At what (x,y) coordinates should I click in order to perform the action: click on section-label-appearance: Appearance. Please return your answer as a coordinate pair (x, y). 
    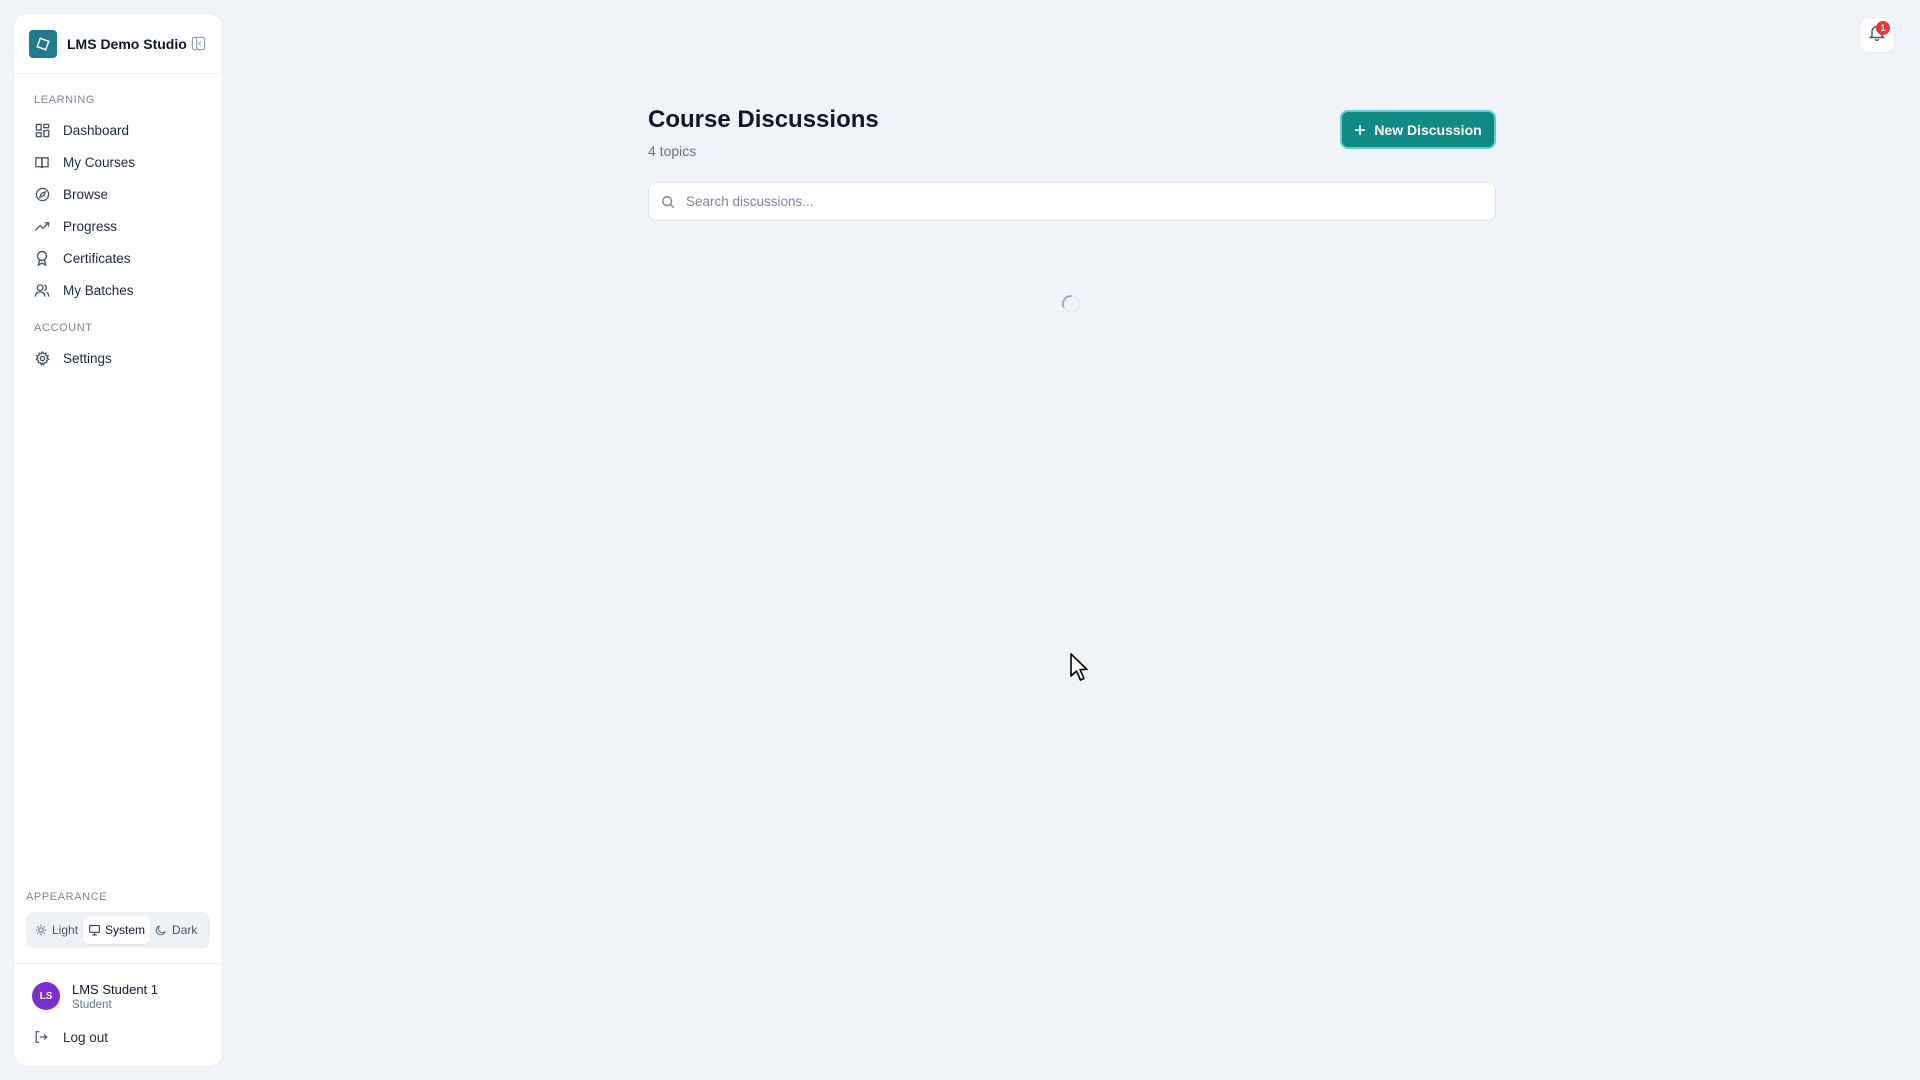
    Looking at the image, I should click on (67, 897).